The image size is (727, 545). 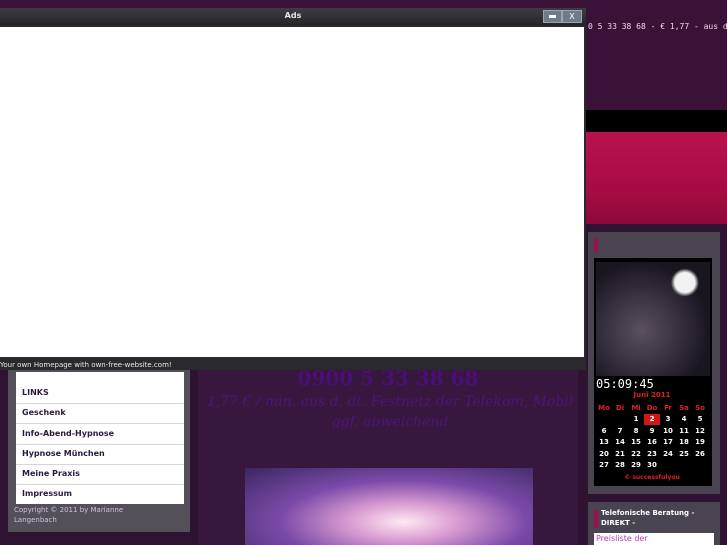 I want to click on calendar-day: 8, so click(x=636, y=431).